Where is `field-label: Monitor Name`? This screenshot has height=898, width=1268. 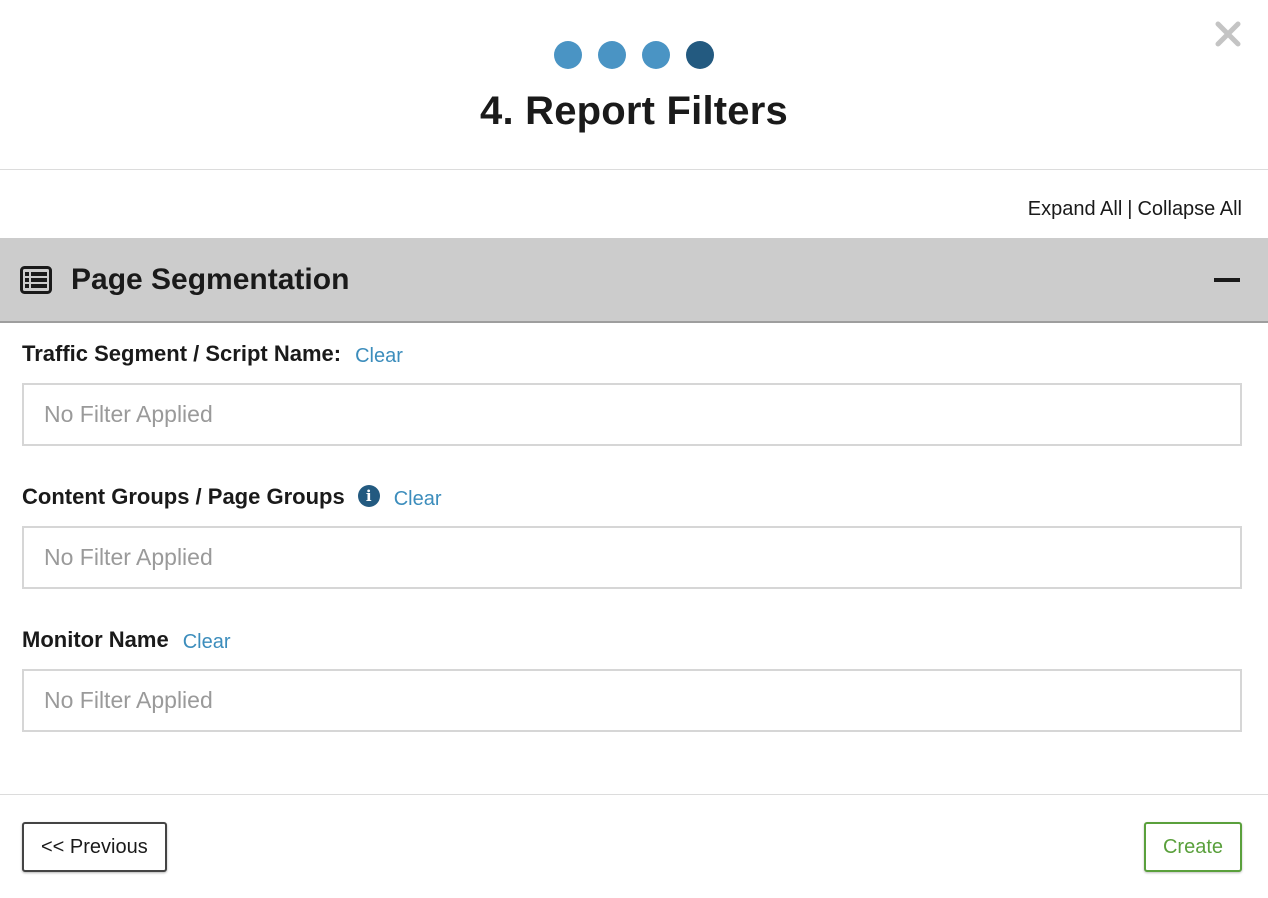 field-label: Monitor Name is located at coordinates (95, 639).